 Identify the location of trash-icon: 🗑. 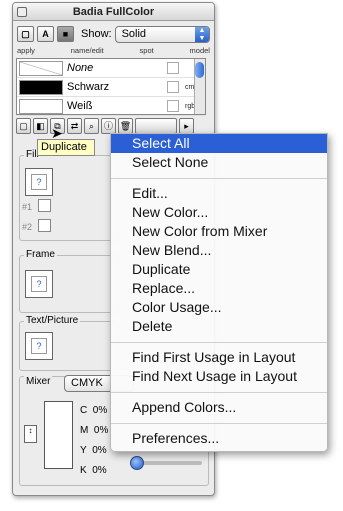
(125, 126).